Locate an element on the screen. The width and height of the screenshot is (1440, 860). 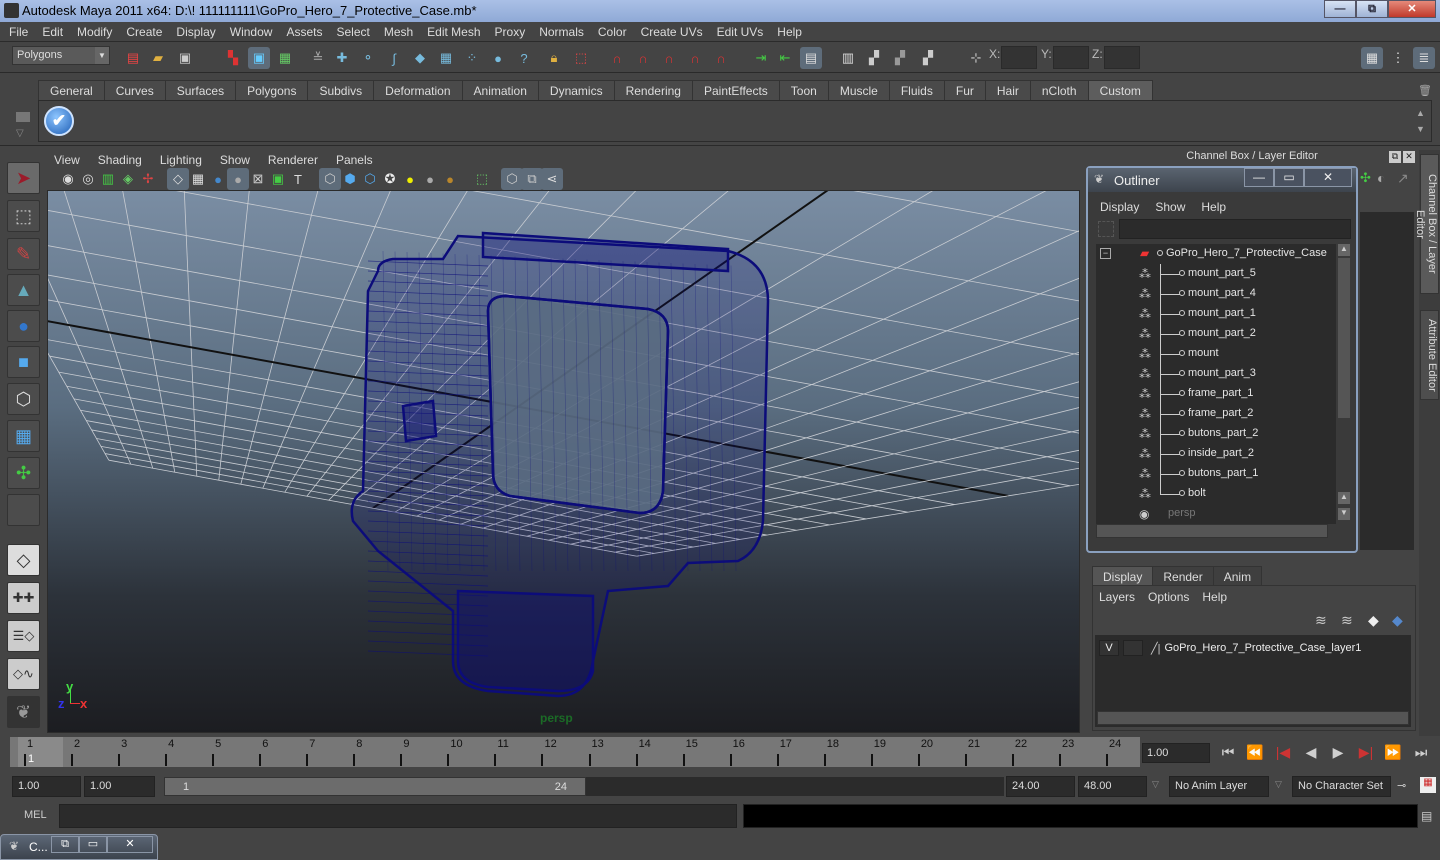
soft-mod-tool-icon: ▦ is located at coordinates (23, 436).